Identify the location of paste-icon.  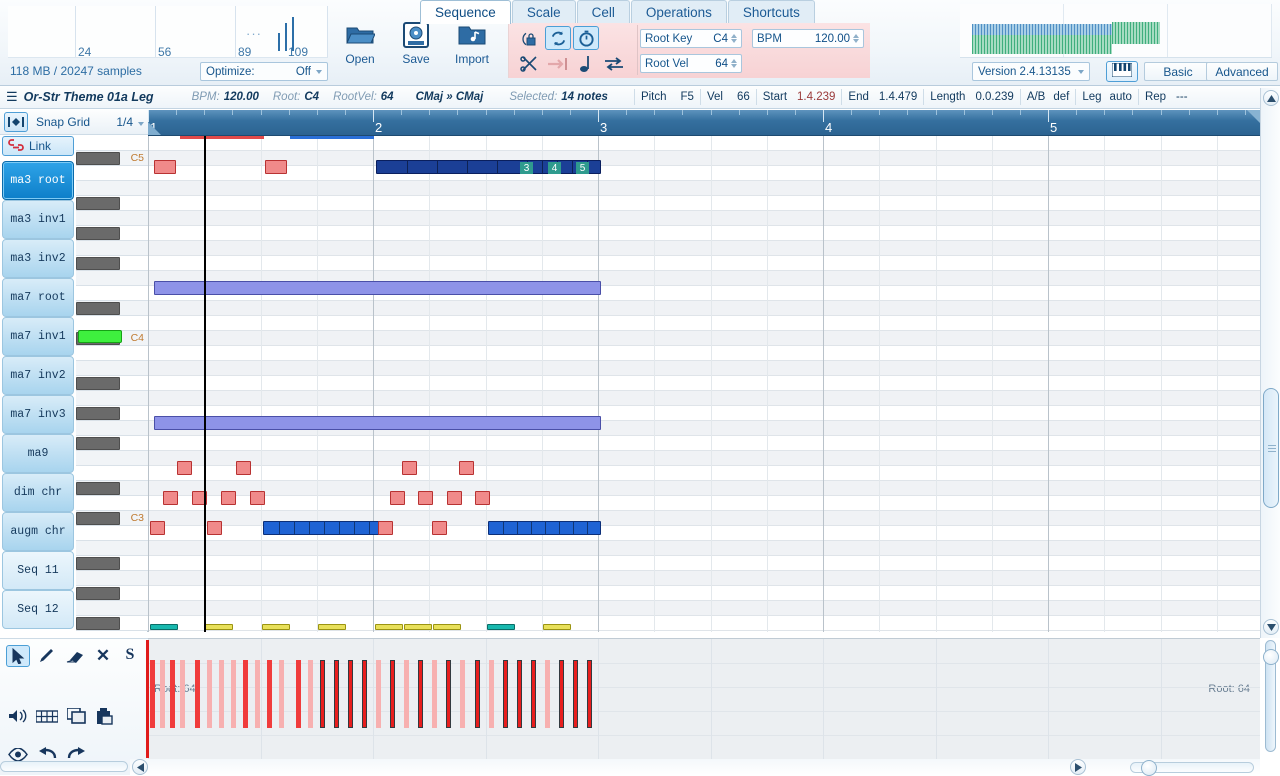
(104, 716).